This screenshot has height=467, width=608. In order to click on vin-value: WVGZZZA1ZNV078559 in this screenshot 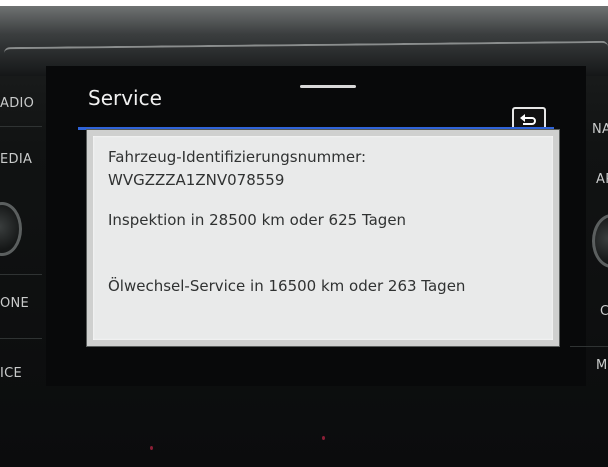, I will do `click(196, 180)`.